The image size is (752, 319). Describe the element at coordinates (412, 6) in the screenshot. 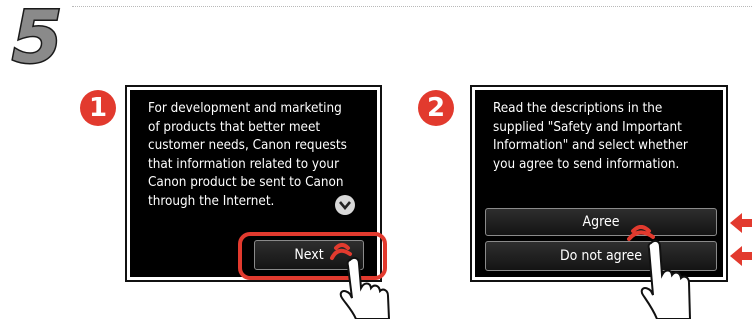

I see `dotted-separator` at that location.